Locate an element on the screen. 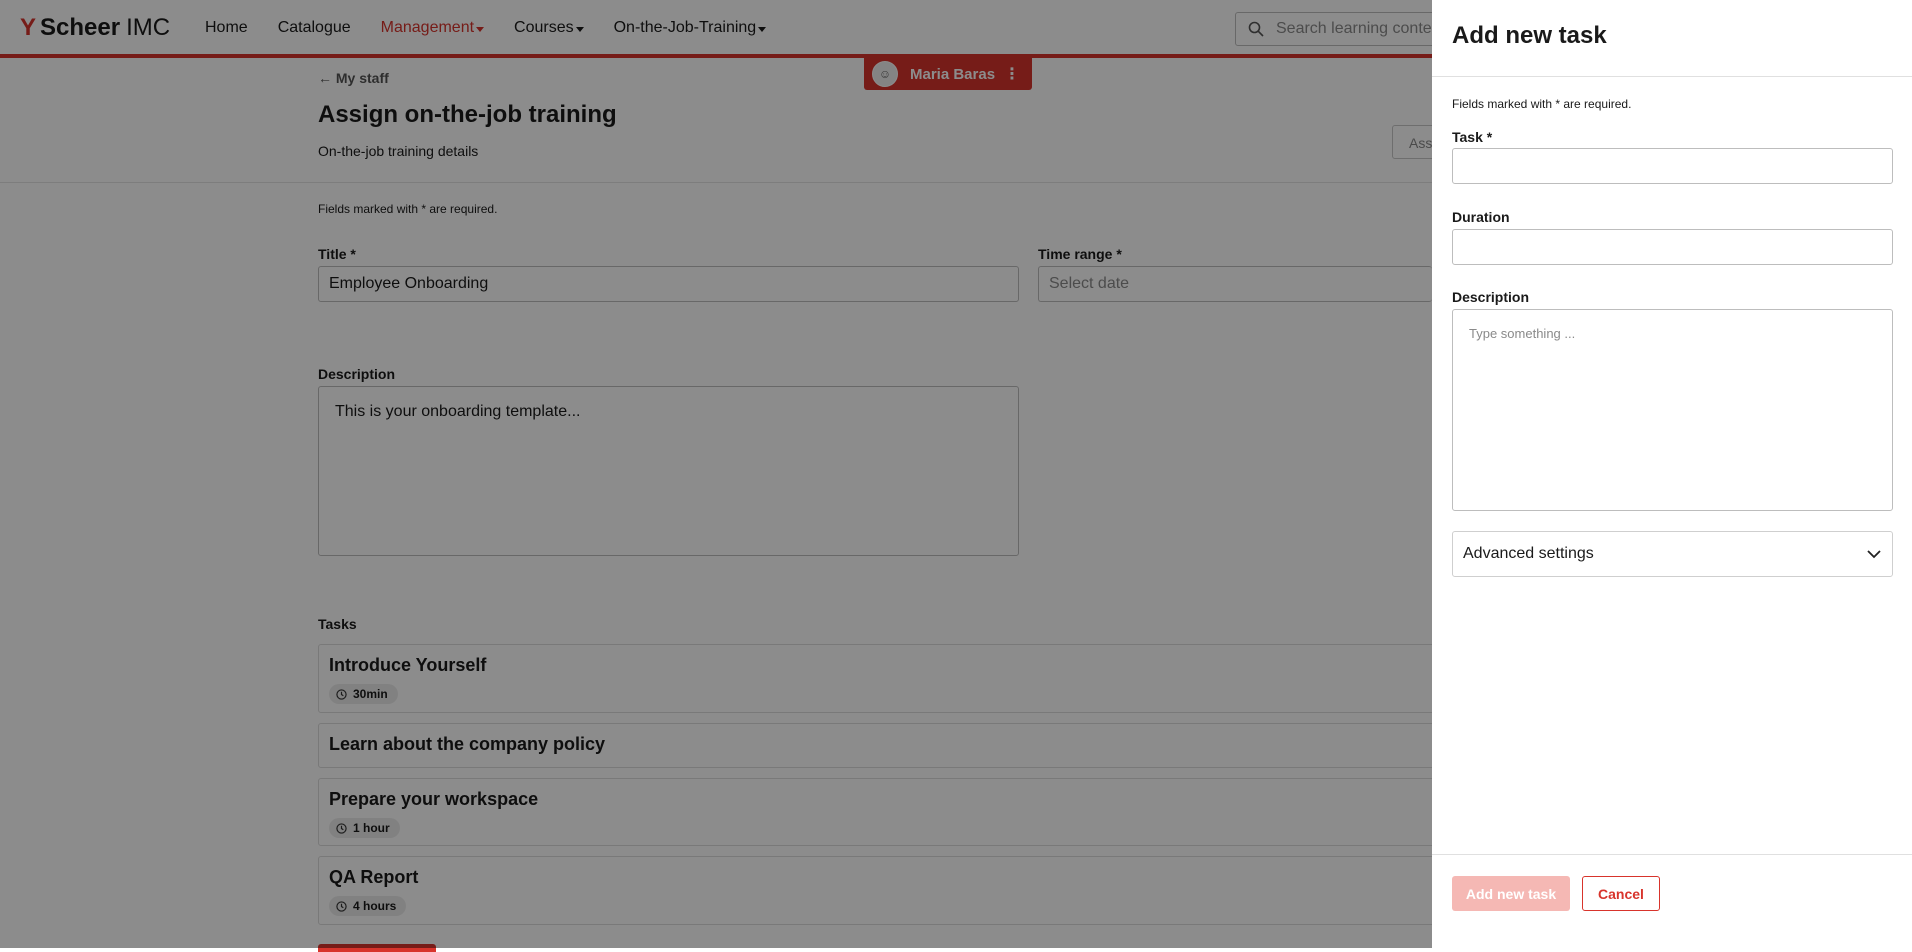  task-label: Task * is located at coordinates (1472, 137).